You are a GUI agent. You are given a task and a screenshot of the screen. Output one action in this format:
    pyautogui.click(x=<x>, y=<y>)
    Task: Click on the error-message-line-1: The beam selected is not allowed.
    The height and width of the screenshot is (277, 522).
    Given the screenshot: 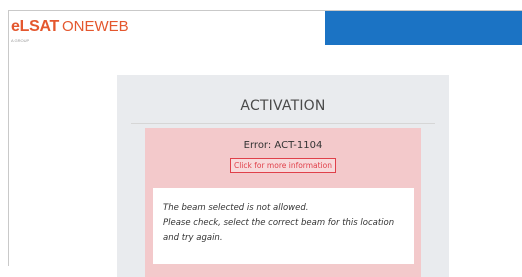 What is the action you would take?
    pyautogui.click(x=236, y=208)
    